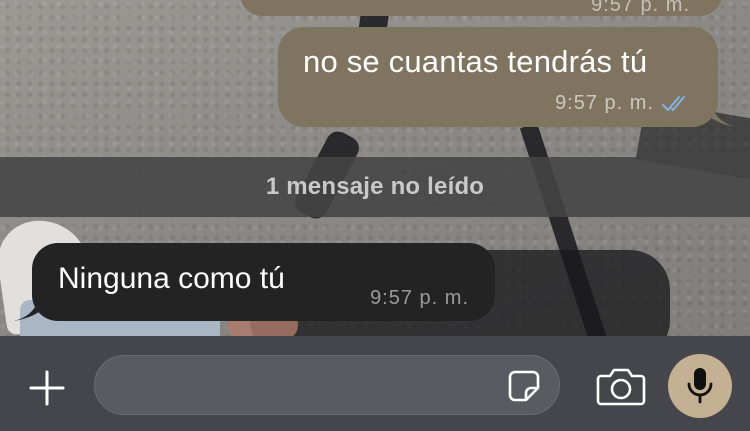  I want to click on microphone-icon, so click(700, 386).